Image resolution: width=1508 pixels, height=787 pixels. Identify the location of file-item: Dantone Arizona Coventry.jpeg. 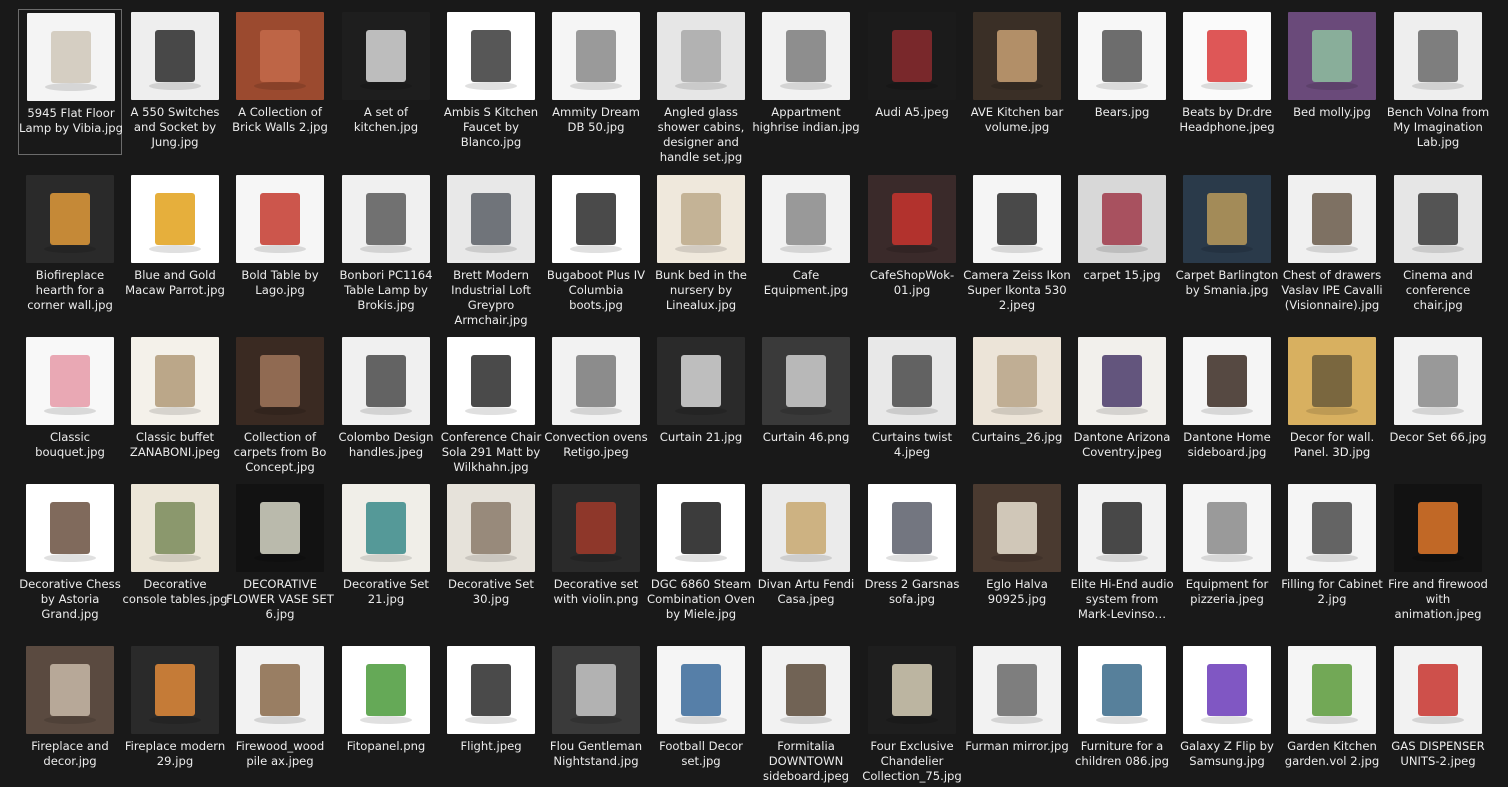
(1122, 404).